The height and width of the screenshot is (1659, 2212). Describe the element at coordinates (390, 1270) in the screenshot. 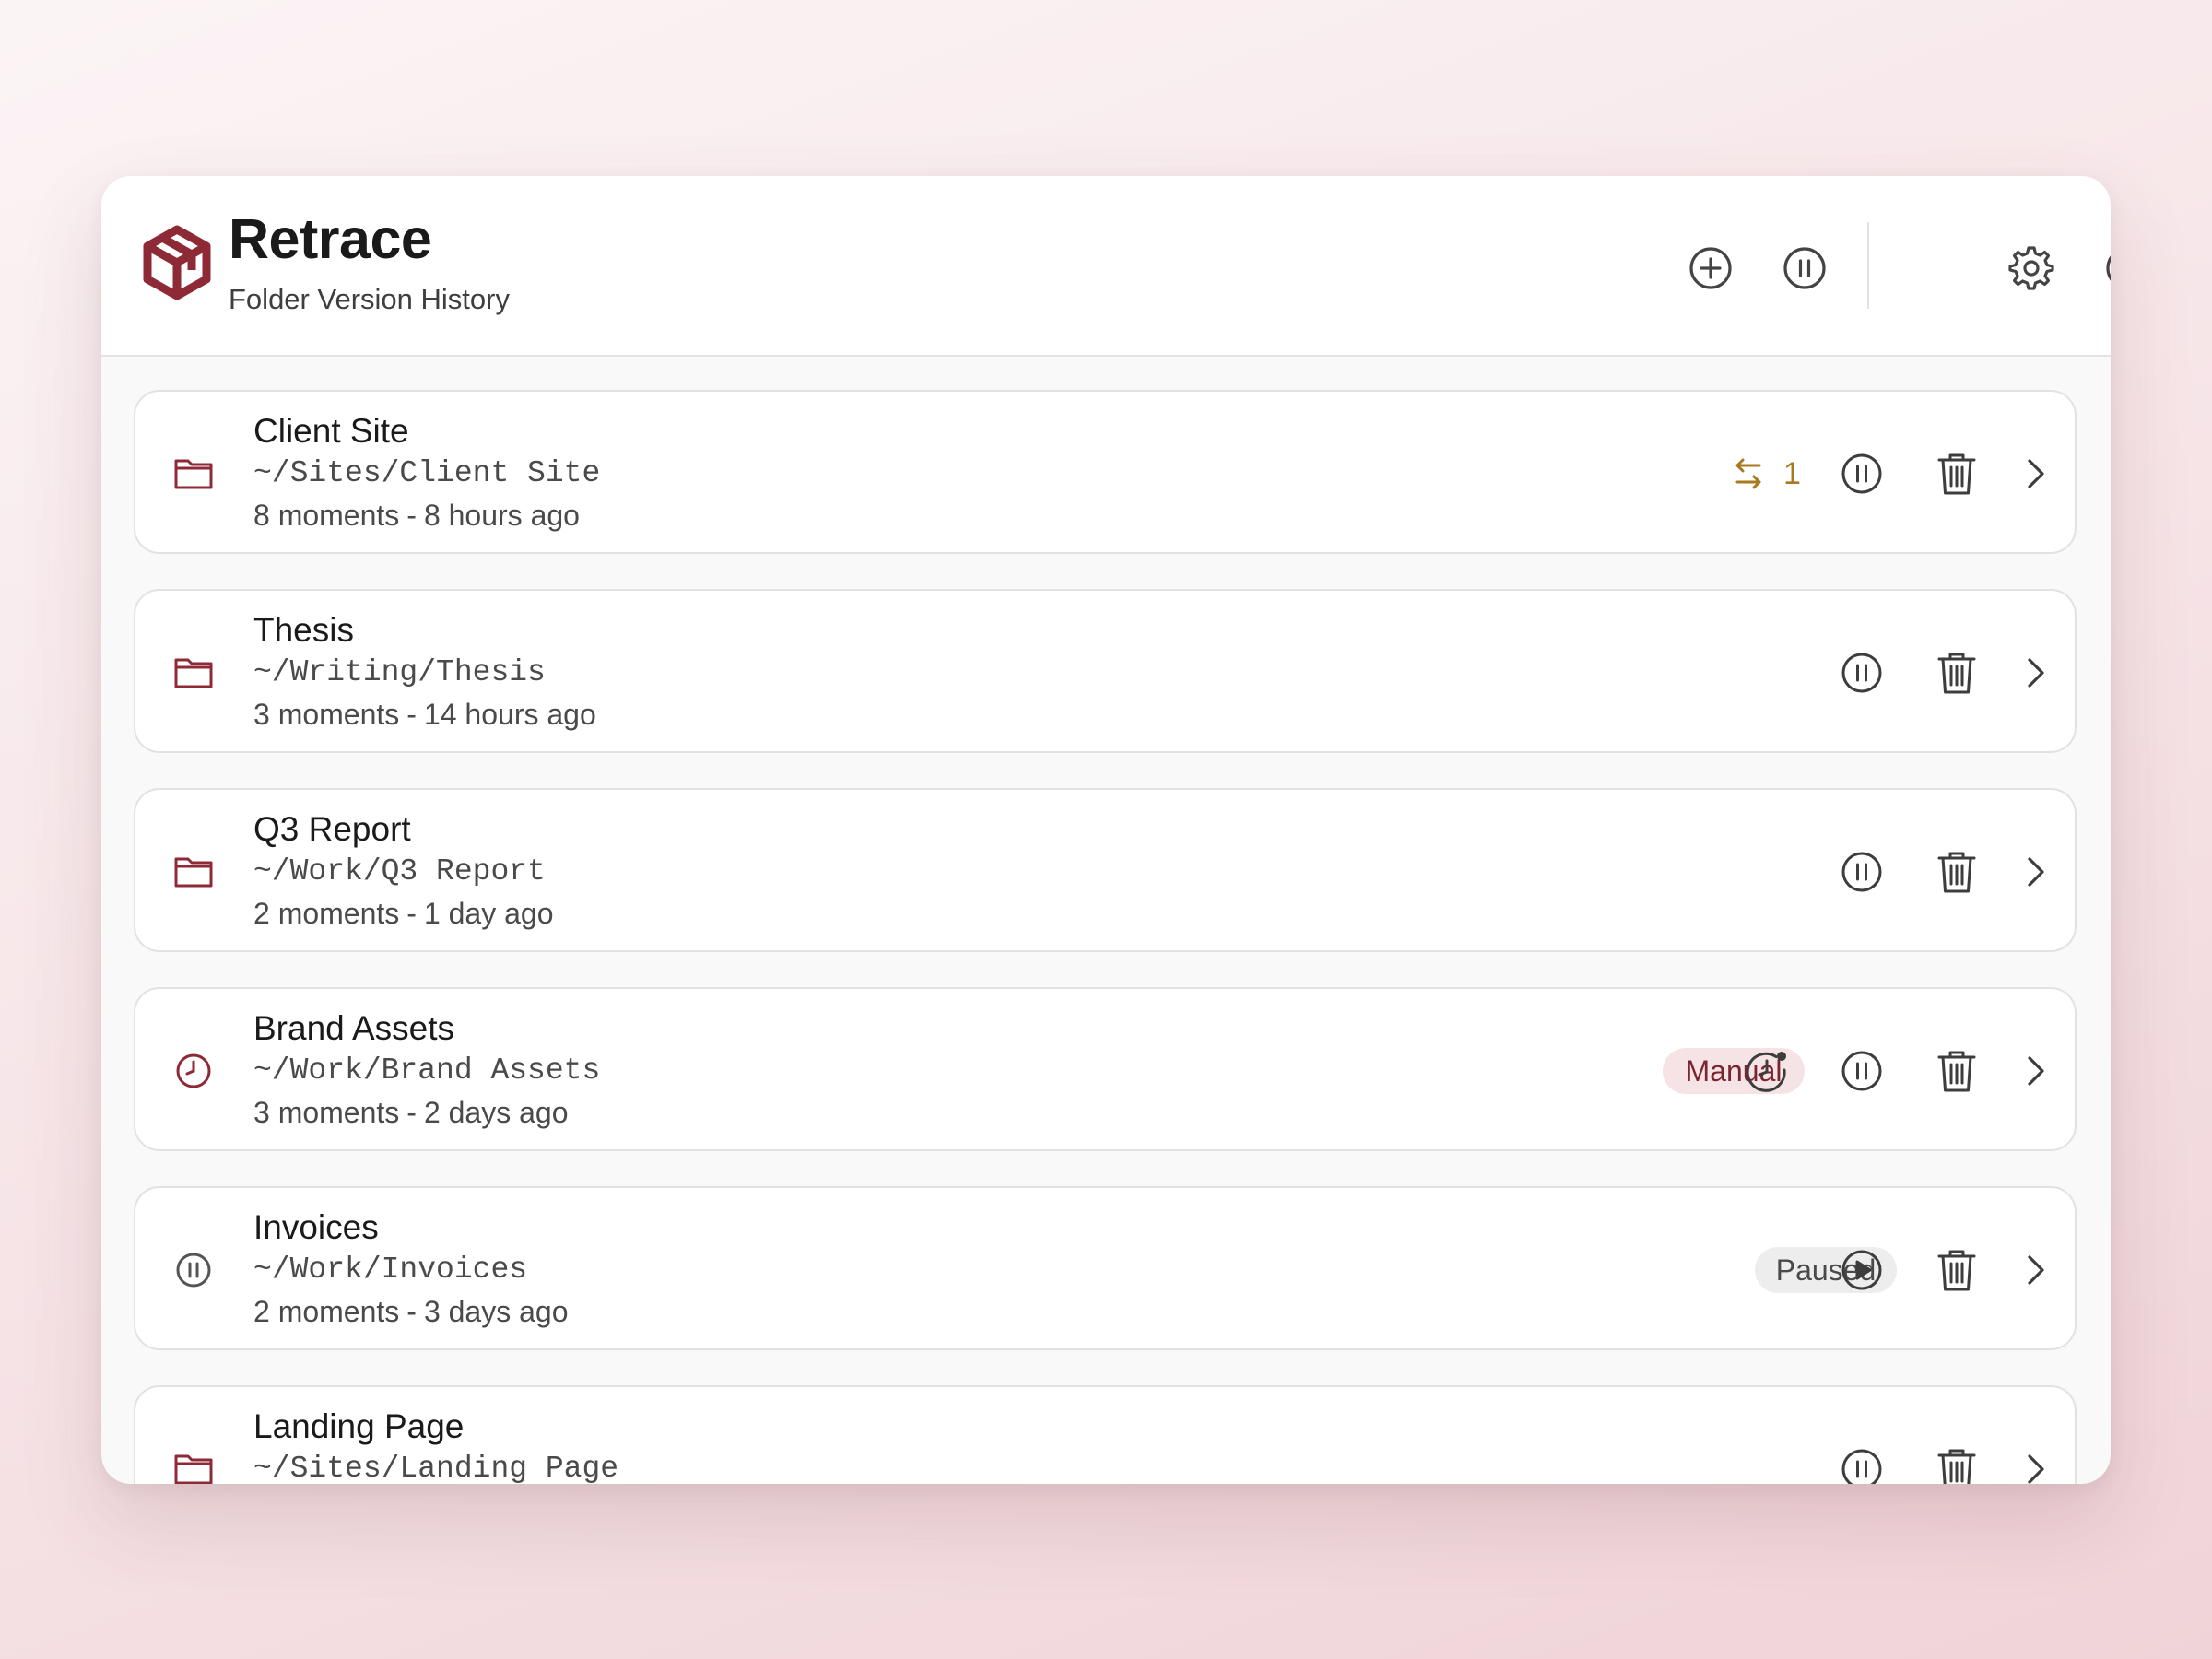

I see `folder-path: ~/Work/Invoices` at that location.